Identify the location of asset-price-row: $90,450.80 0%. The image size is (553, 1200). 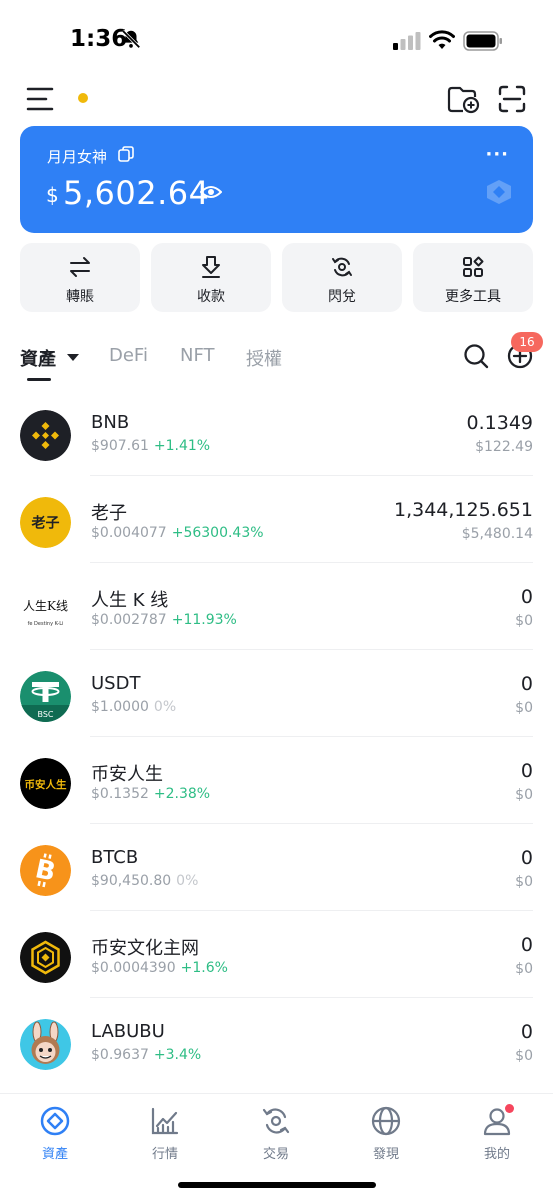
(144, 881).